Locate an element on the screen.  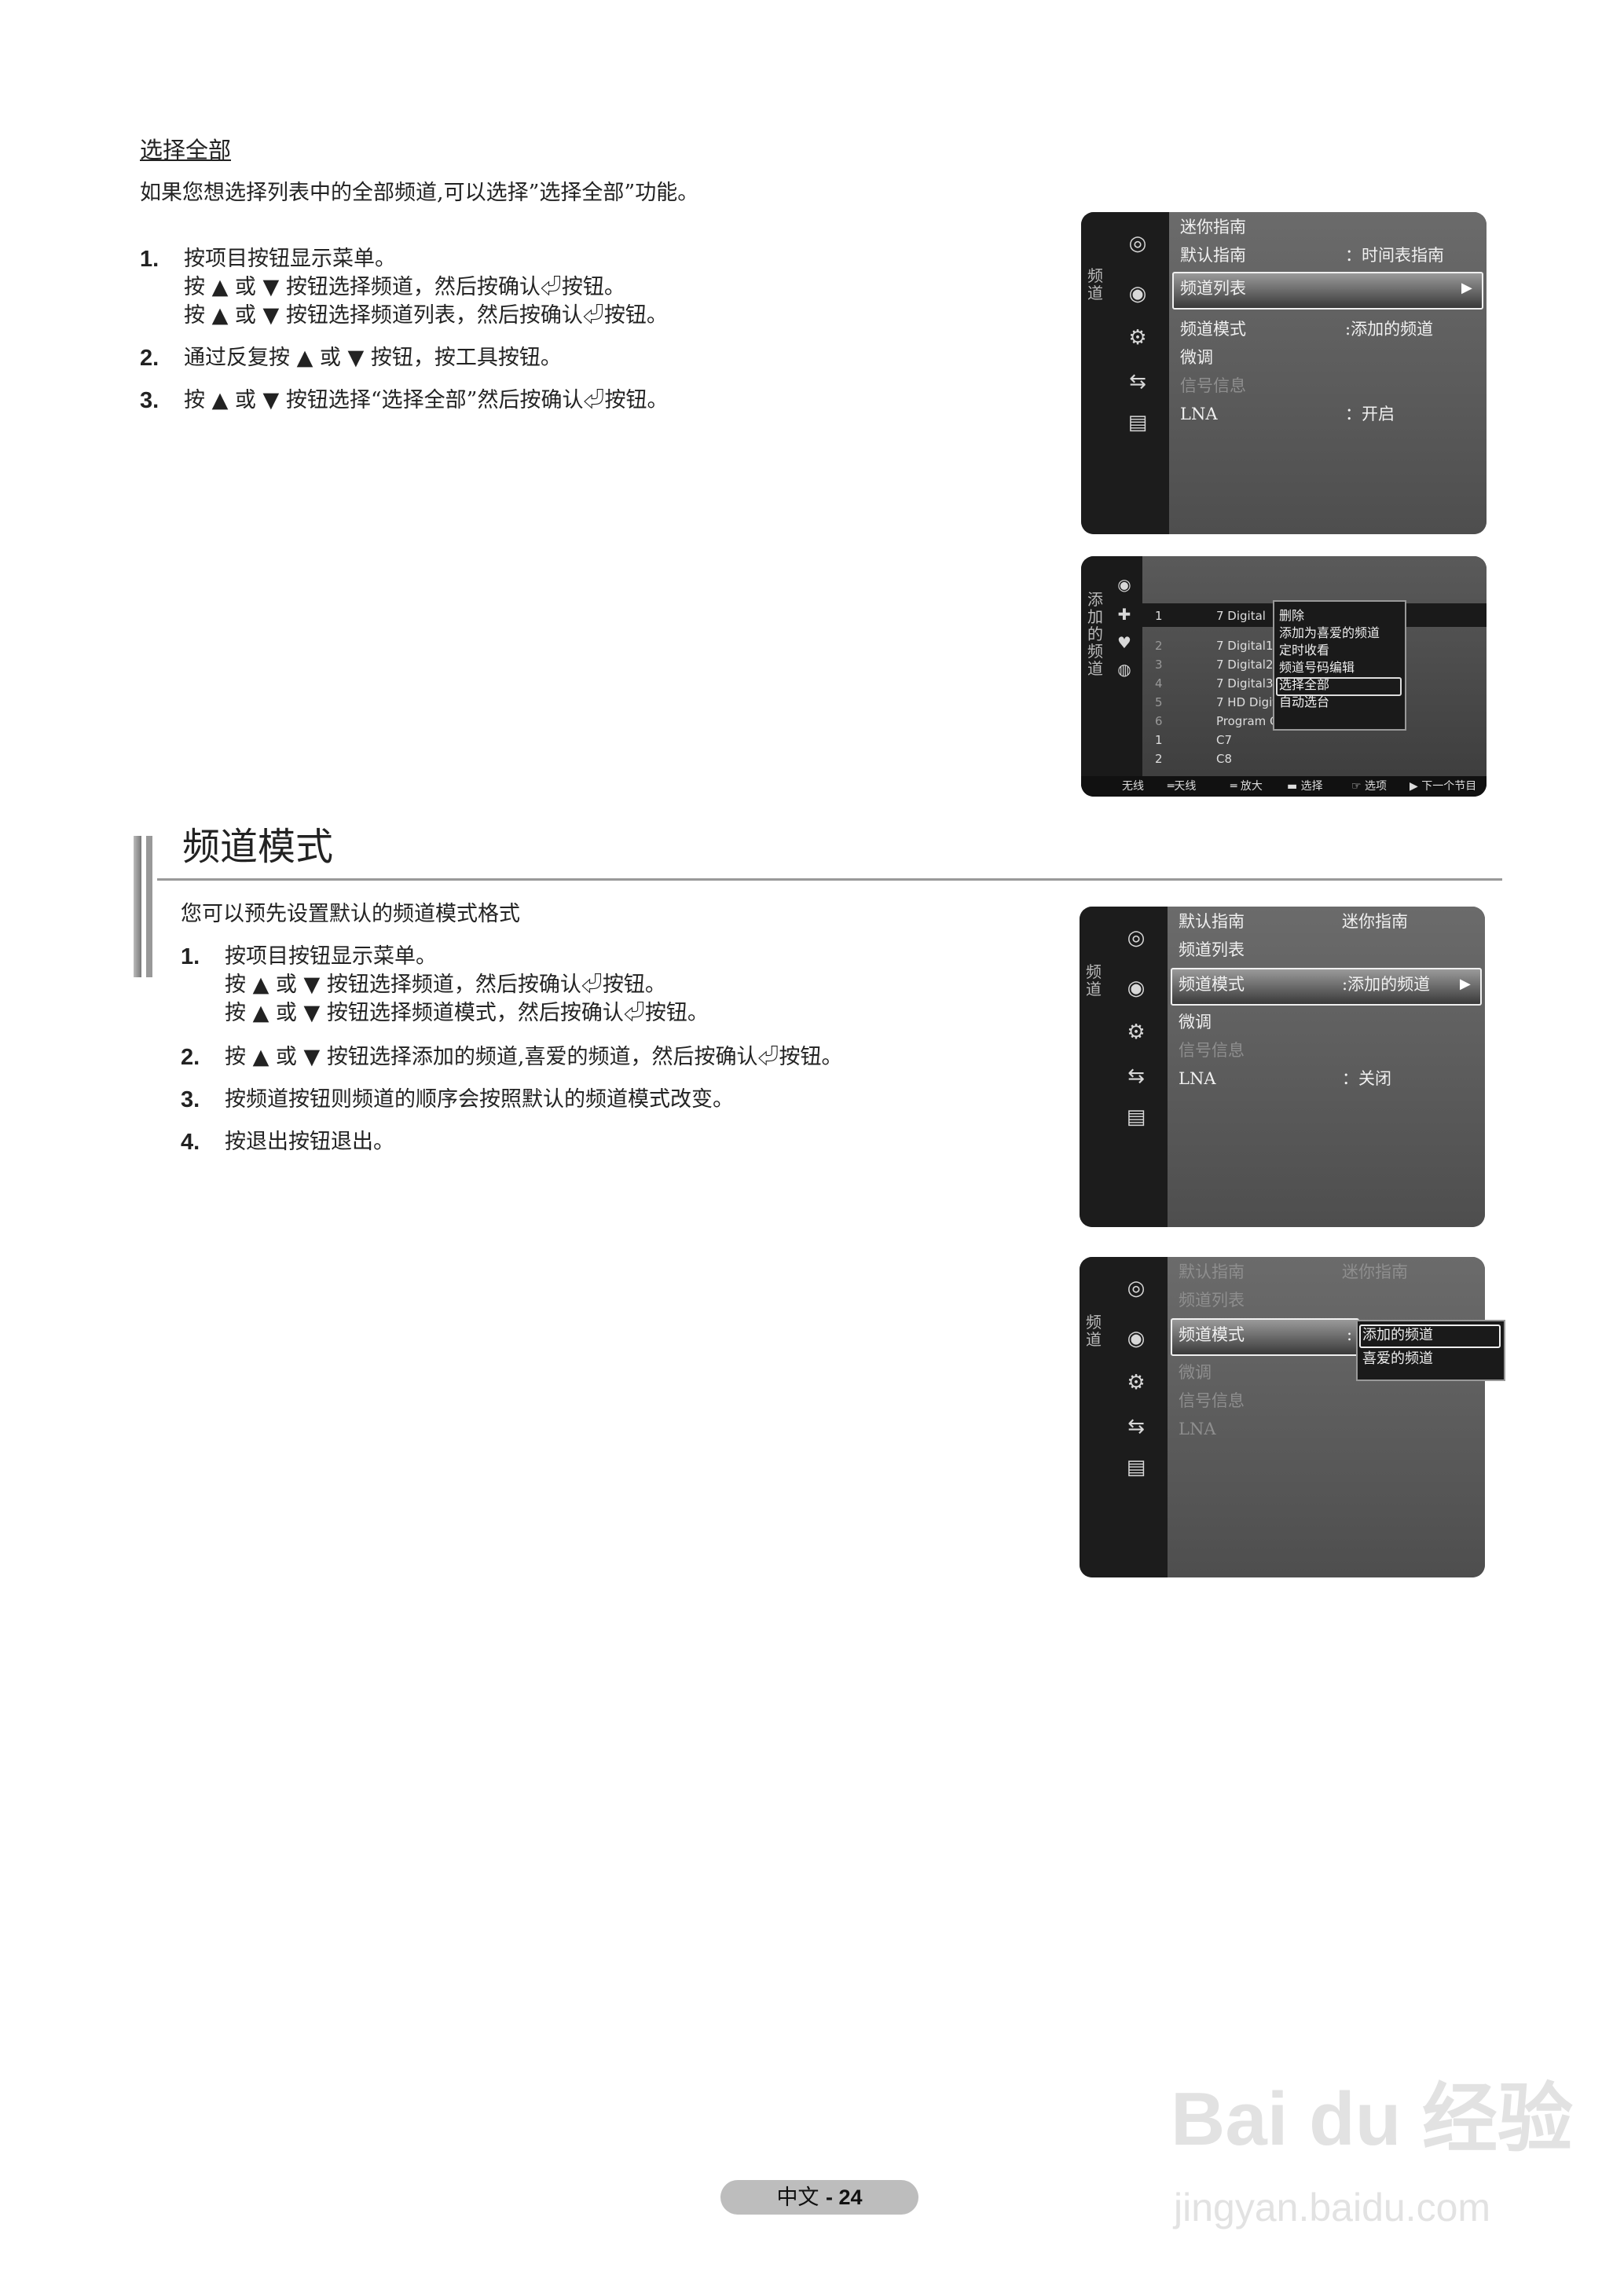
channel-number: 5 is located at coordinates (1159, 702).